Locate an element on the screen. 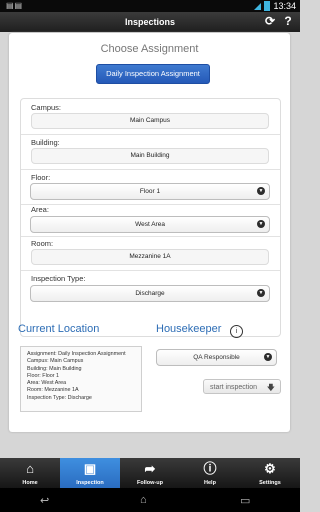 The height and width of the screenshot is (512, 320). area-select-value: West Area is located at coordinates (150, 224).